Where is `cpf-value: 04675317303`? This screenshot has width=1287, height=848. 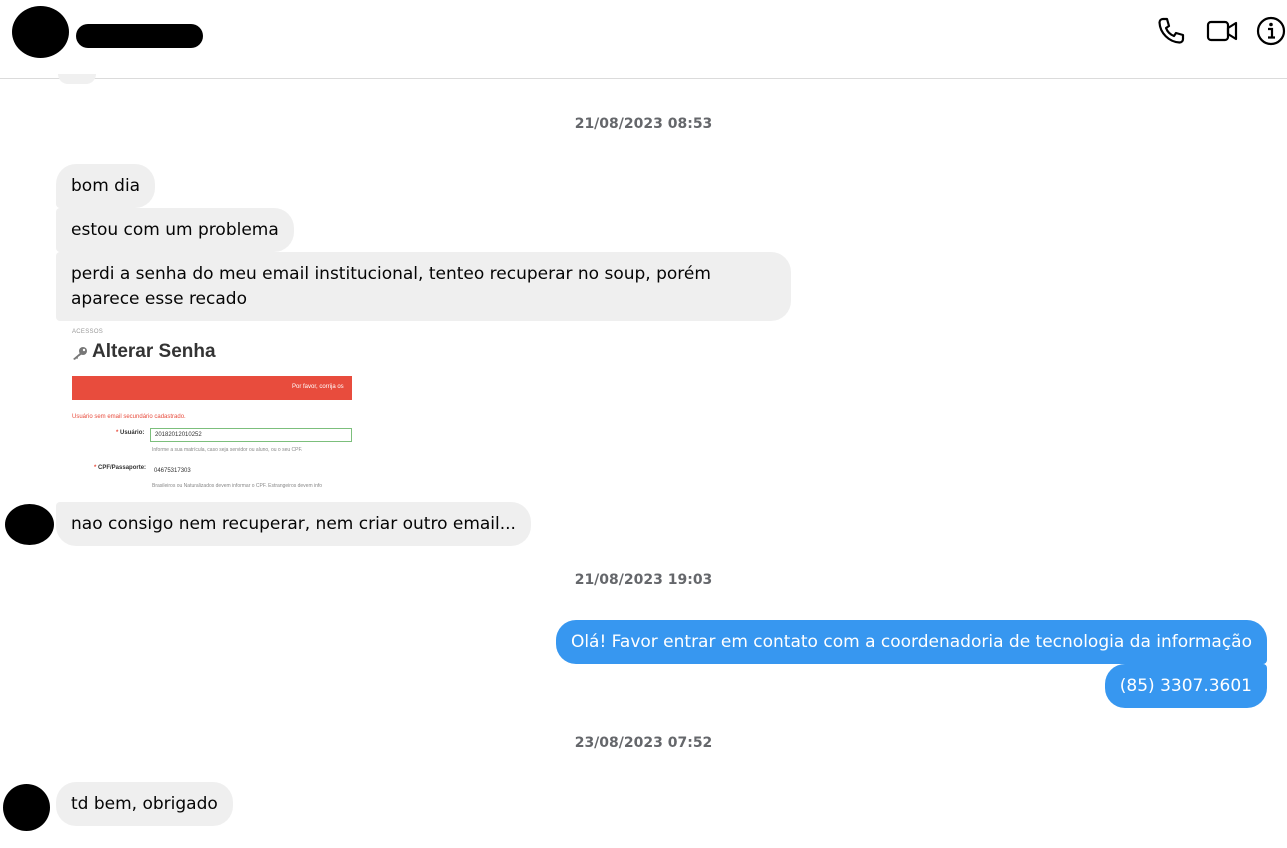 cpf-value: 04675317303 is located at coordinates (172, 471).